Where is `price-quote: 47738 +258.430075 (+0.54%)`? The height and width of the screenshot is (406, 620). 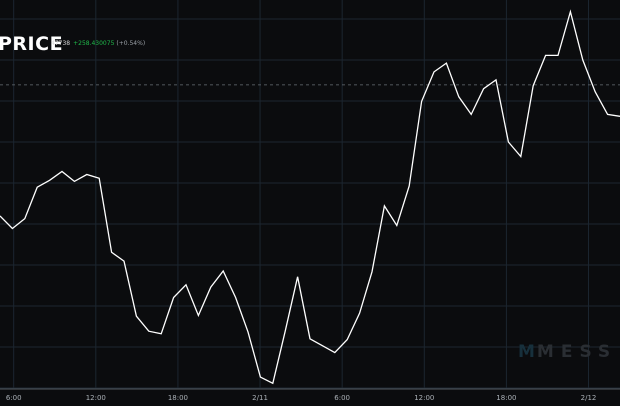 price-quote: 47738 +258.430075 (+0.54%) is located at coordinates (98, 43).